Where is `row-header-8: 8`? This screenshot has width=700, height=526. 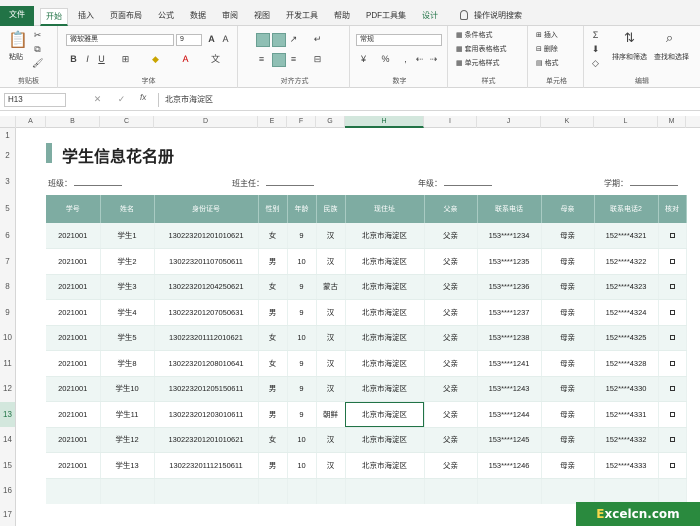 row-header-8: 8 is located at coordinates (8, 287).